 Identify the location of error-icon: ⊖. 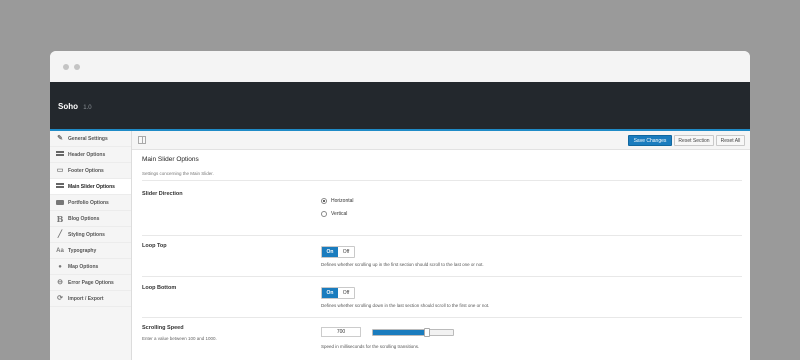
(60, 282).